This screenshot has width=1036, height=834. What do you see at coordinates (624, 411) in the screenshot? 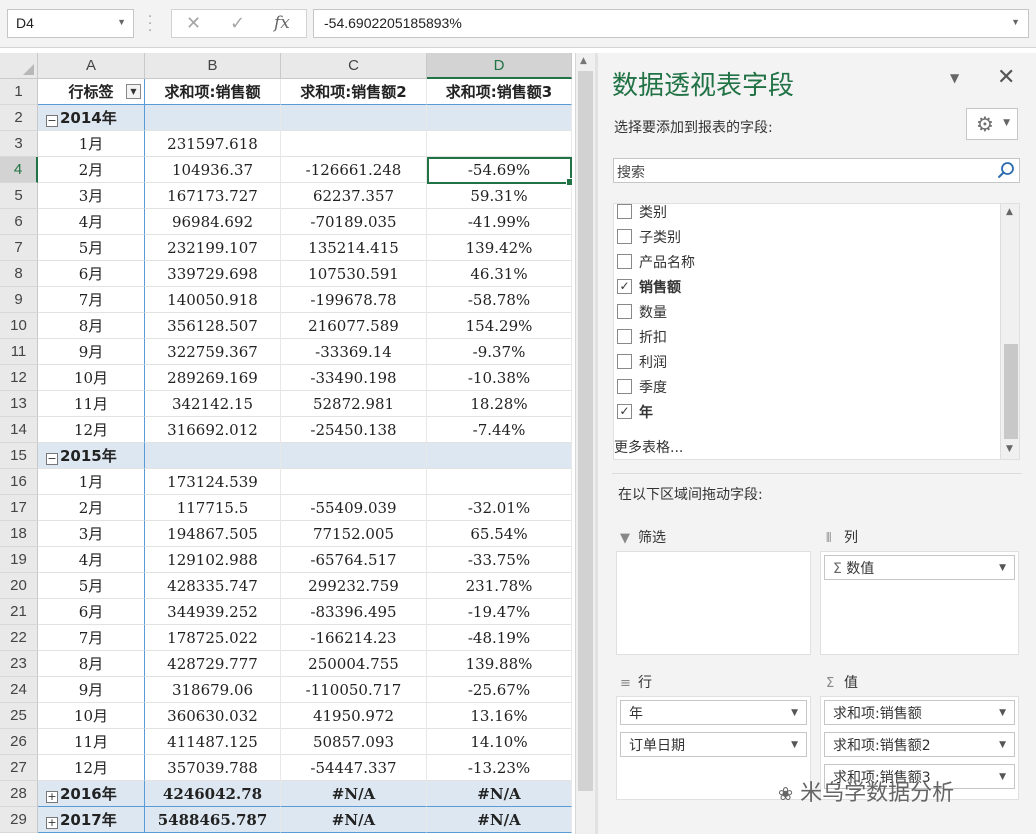
I see `checkbox-checked-icon: ✓` at bounding box center [624, 411].